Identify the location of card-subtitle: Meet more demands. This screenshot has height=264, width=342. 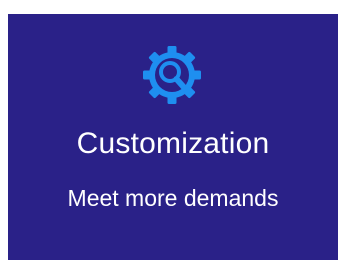
(173, 198).